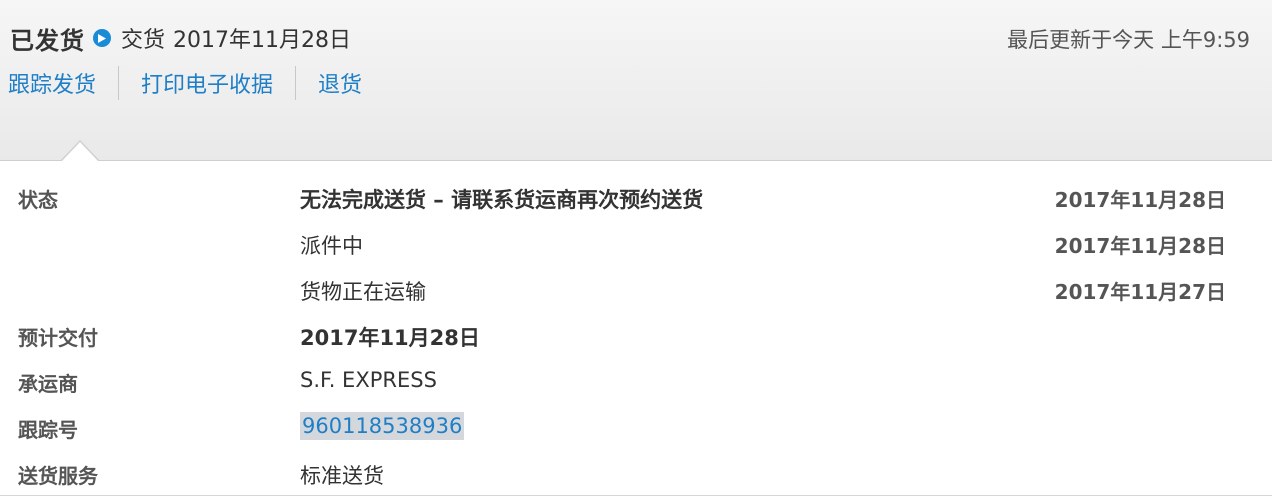 This screenshot has height=496, width=1272. What do you see at coordinates (1128, 40) in the screenshot?
I see `last-updated: 最后更新于今天 上午9:59` at bounding box center [1128, 40].